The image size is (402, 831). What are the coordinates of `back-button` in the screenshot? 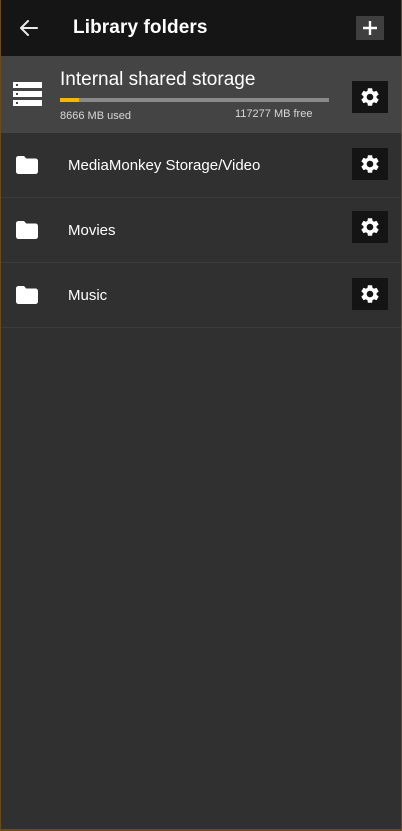 It's located at (29, 28).